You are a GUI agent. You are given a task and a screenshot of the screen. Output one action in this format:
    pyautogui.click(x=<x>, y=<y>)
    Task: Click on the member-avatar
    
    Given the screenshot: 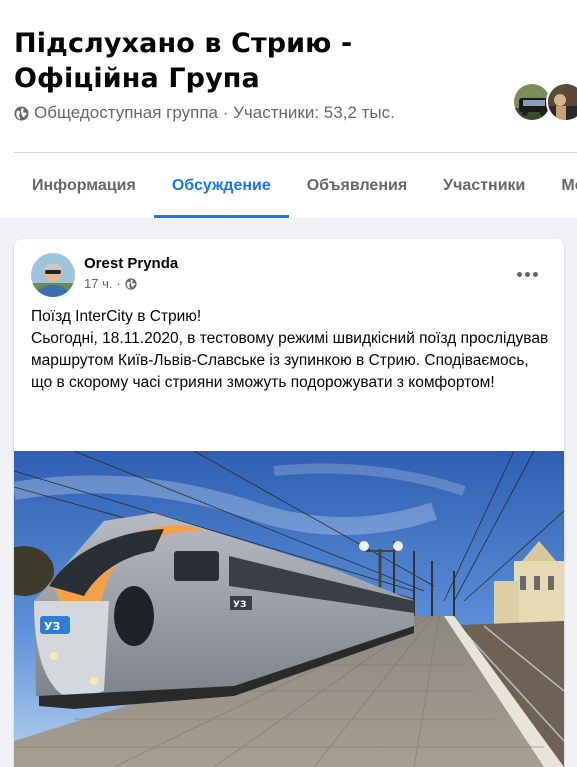 What is the action you would take?
    pyautogui.click(x=561, y=102)
    